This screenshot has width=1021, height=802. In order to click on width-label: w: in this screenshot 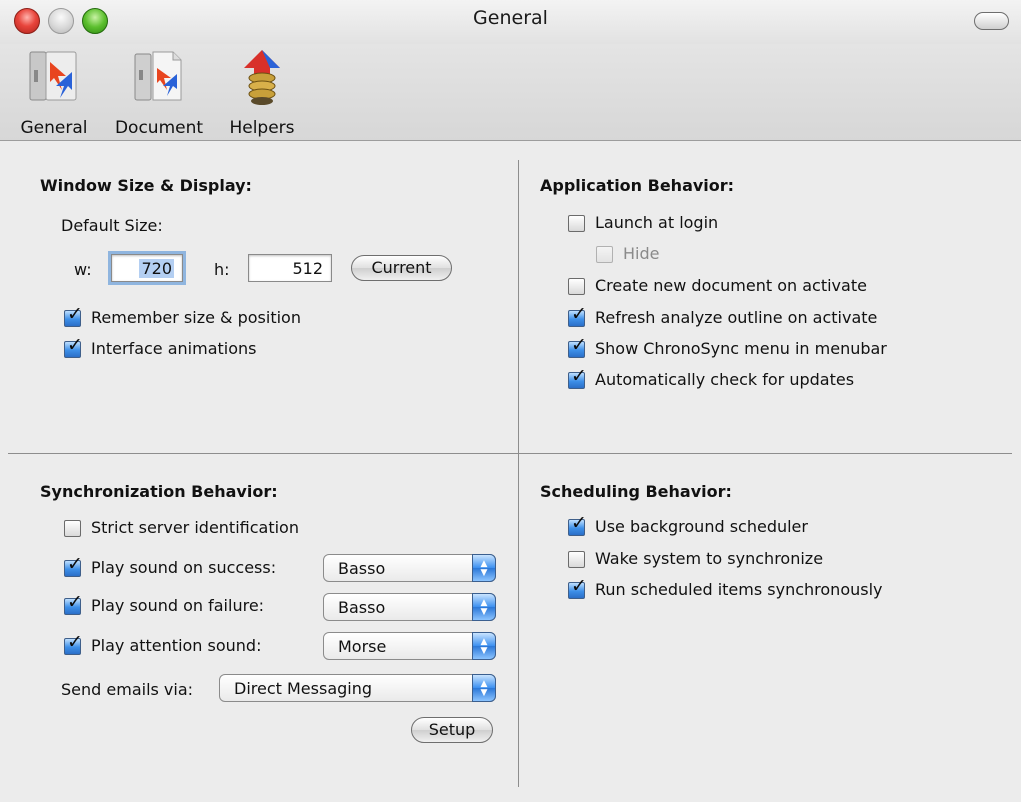, I will do `click(83, 269)`.